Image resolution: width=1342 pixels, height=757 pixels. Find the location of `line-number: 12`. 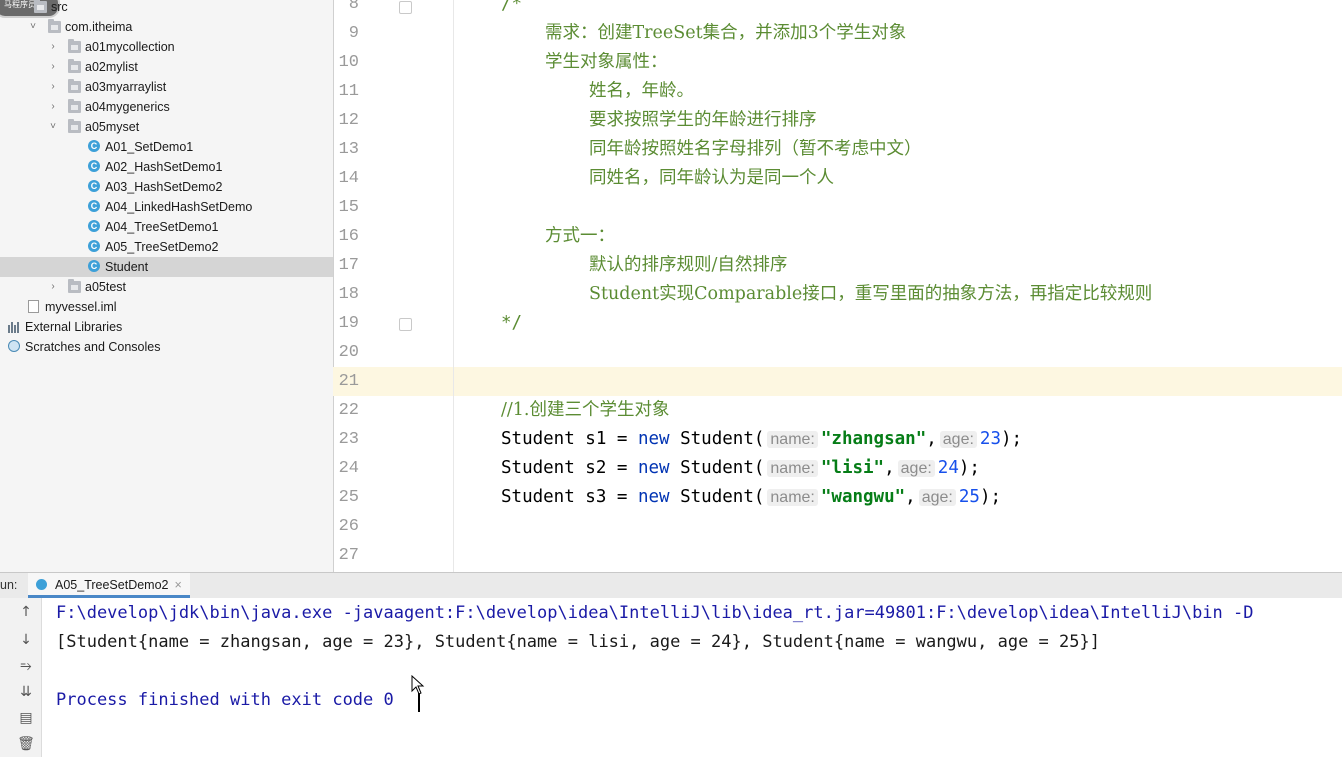

line-number: 12 is located at coordinates (348, 120).